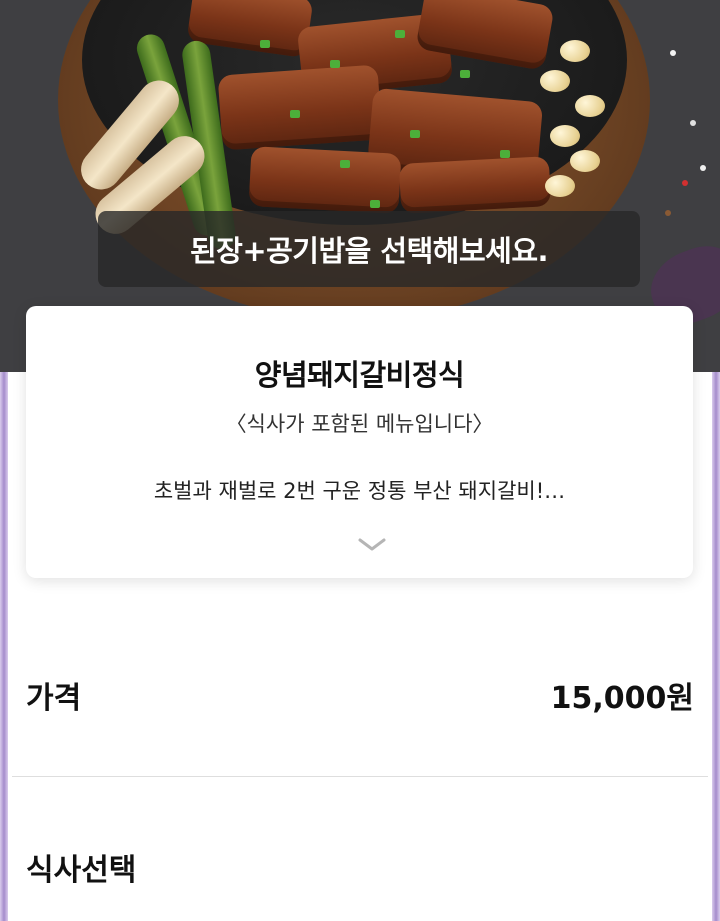 The height and width of the screenshot is (921, 720). I want to click on chevron-down-icon, so click(372, 544).